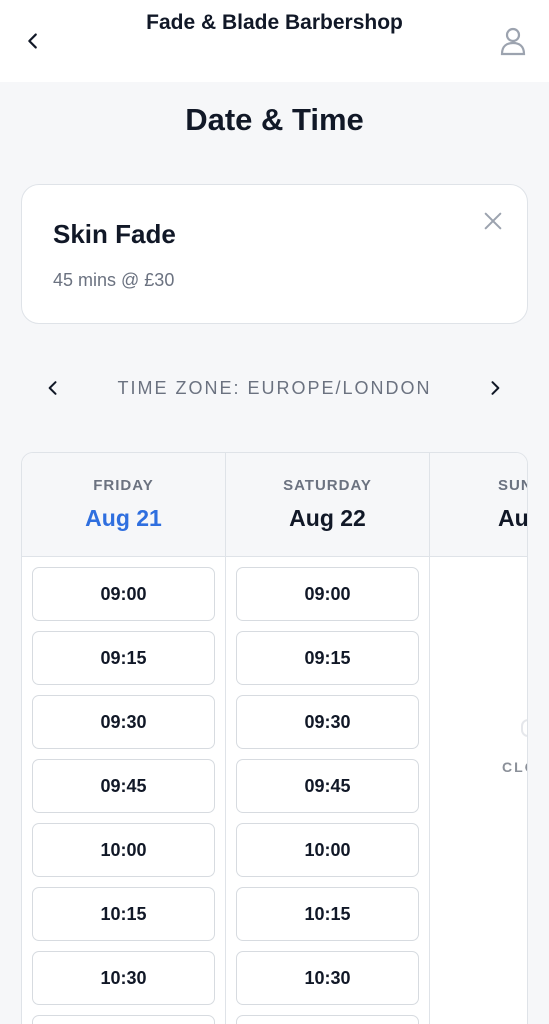 This screenshot has width=549, height=1024. I want to click on day-date: Aug 22, so click(327, 518).